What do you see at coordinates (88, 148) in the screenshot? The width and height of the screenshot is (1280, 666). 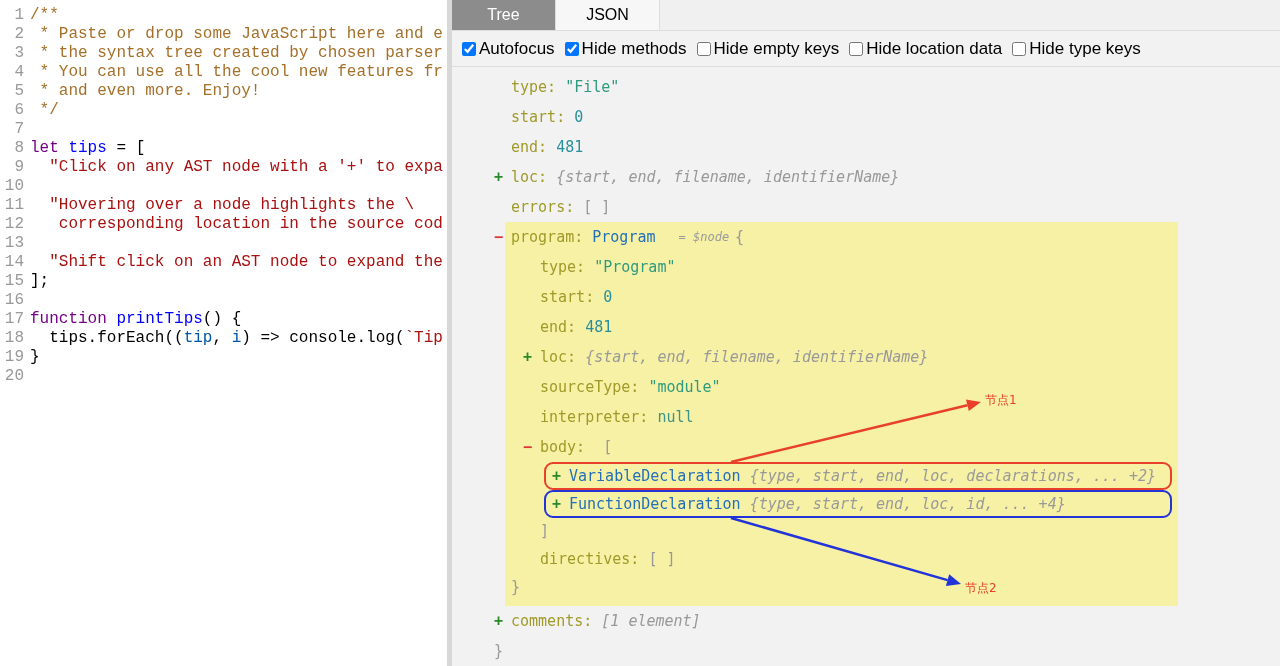 I see `code-line: let tips = [` at bounding box center [88, 148].